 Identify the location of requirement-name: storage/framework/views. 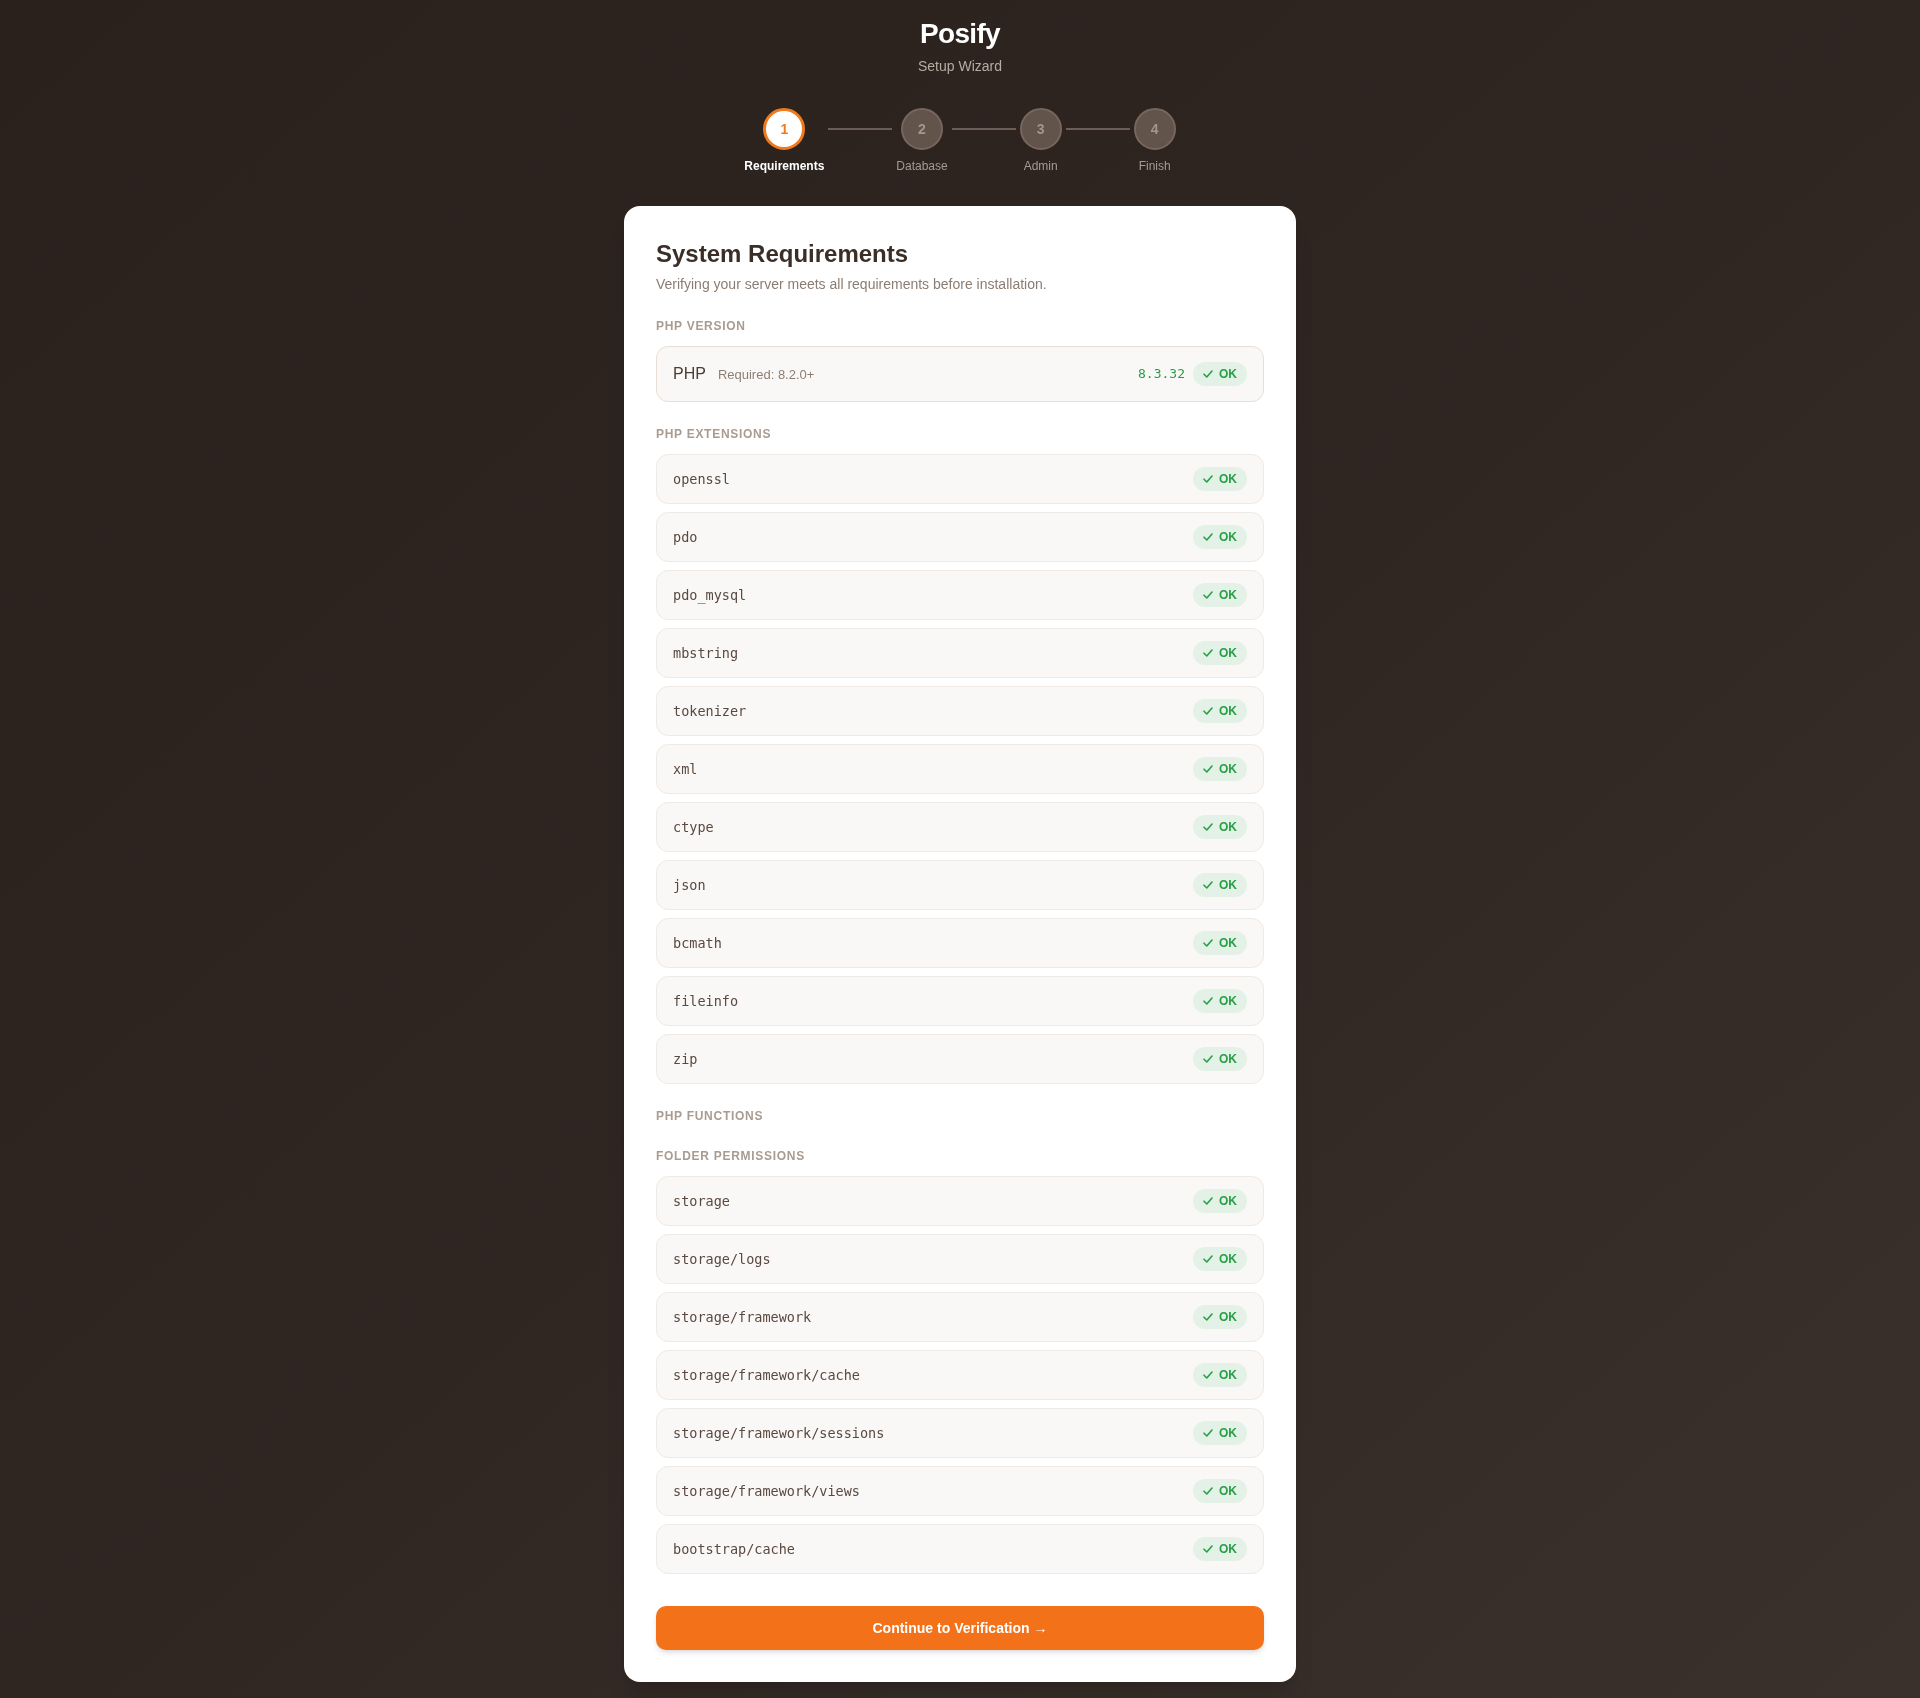
(766, 1491).